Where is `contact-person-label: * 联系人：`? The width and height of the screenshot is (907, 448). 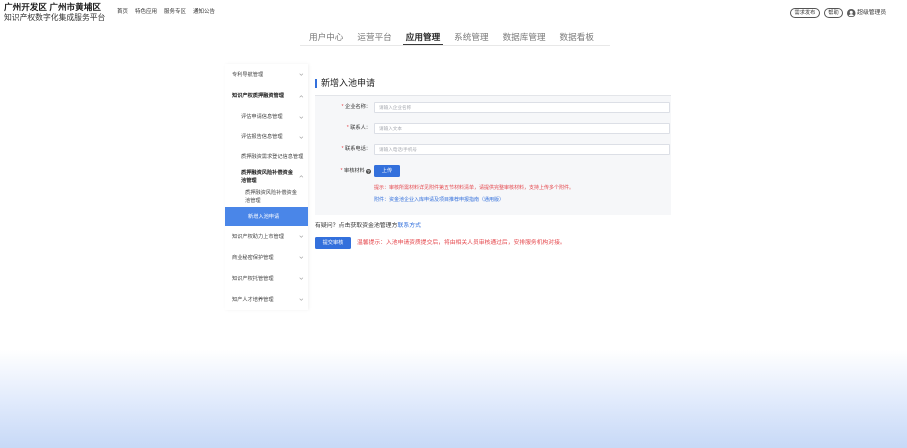
contact-person-label: * 联系人： is located at coordinates (343, 128).